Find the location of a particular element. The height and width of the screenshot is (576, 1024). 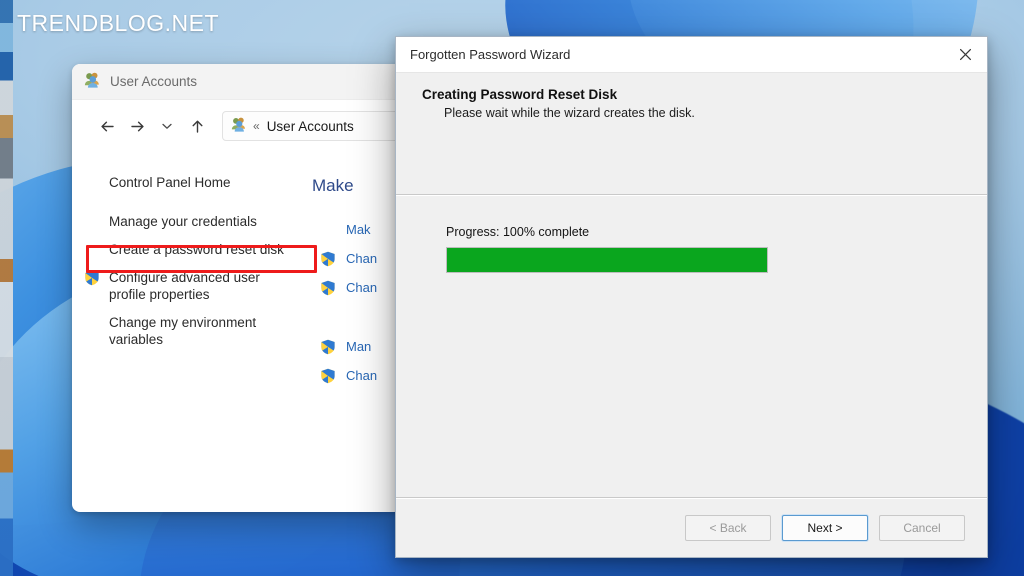

sidebar-item-change-environment-variables: Change my environment variables is located at coordinates (190, 331).